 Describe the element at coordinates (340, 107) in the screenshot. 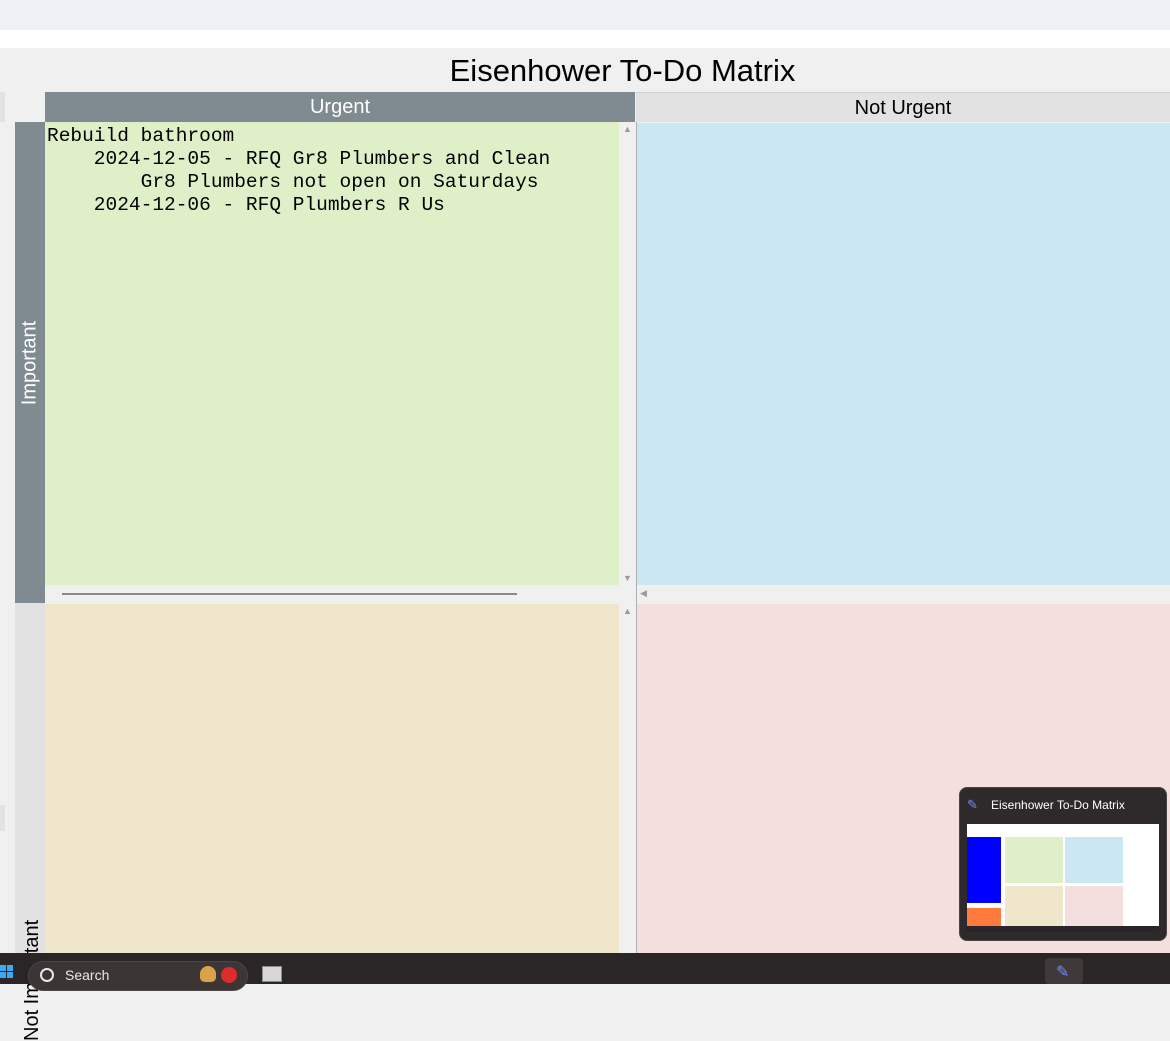

I see `column-header-urgent: Urgent` at that location.